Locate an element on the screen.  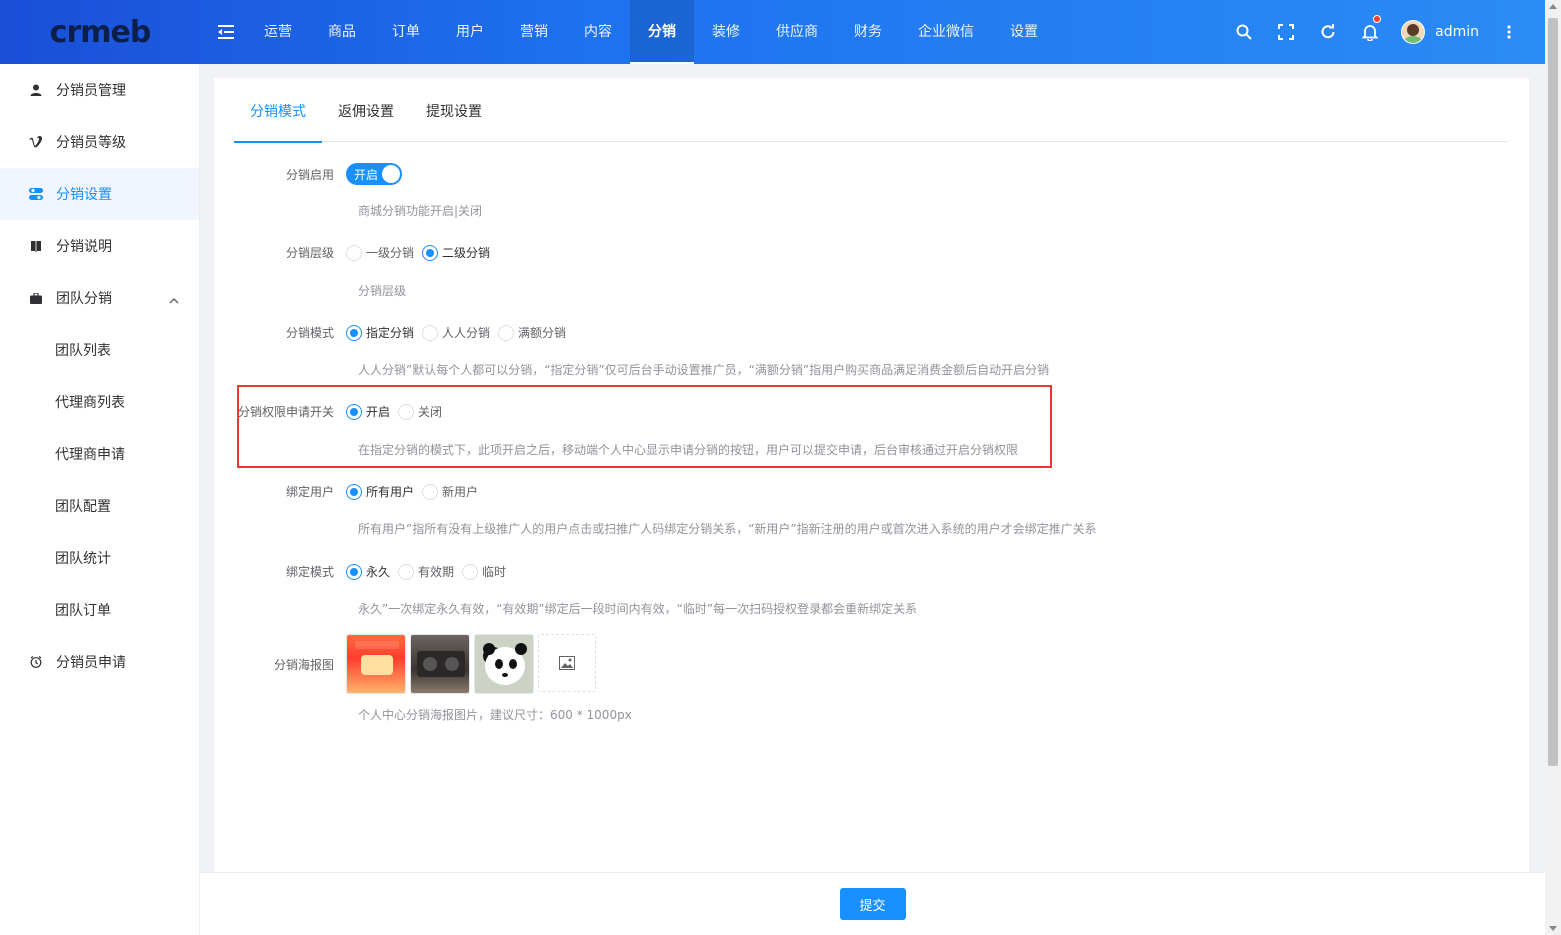
notification-bell-icon is located at coordinates (1370, 32).